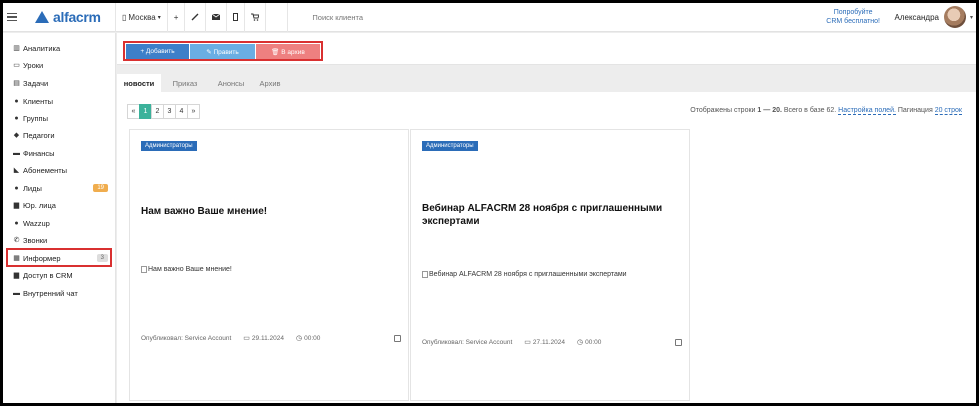  I want to click on user-name: Александра, so click(917, 17).